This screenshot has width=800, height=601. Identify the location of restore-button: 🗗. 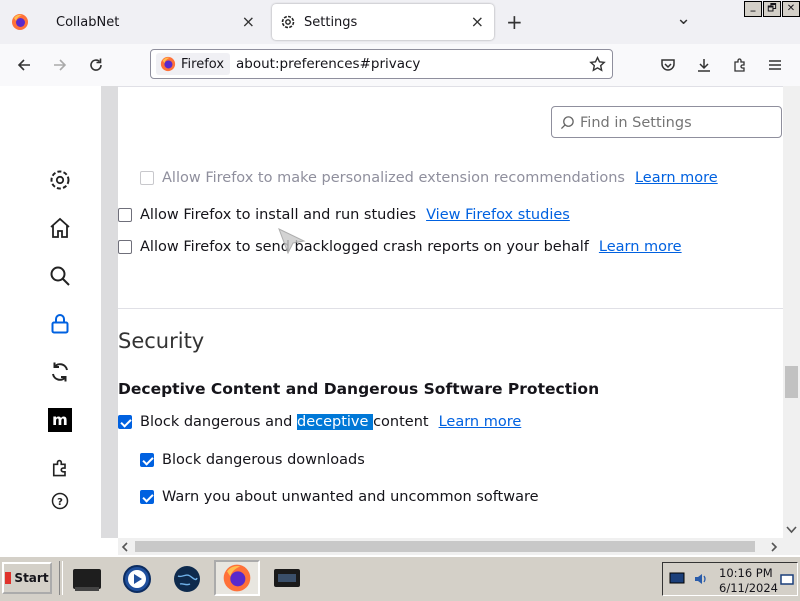
(772, 9).